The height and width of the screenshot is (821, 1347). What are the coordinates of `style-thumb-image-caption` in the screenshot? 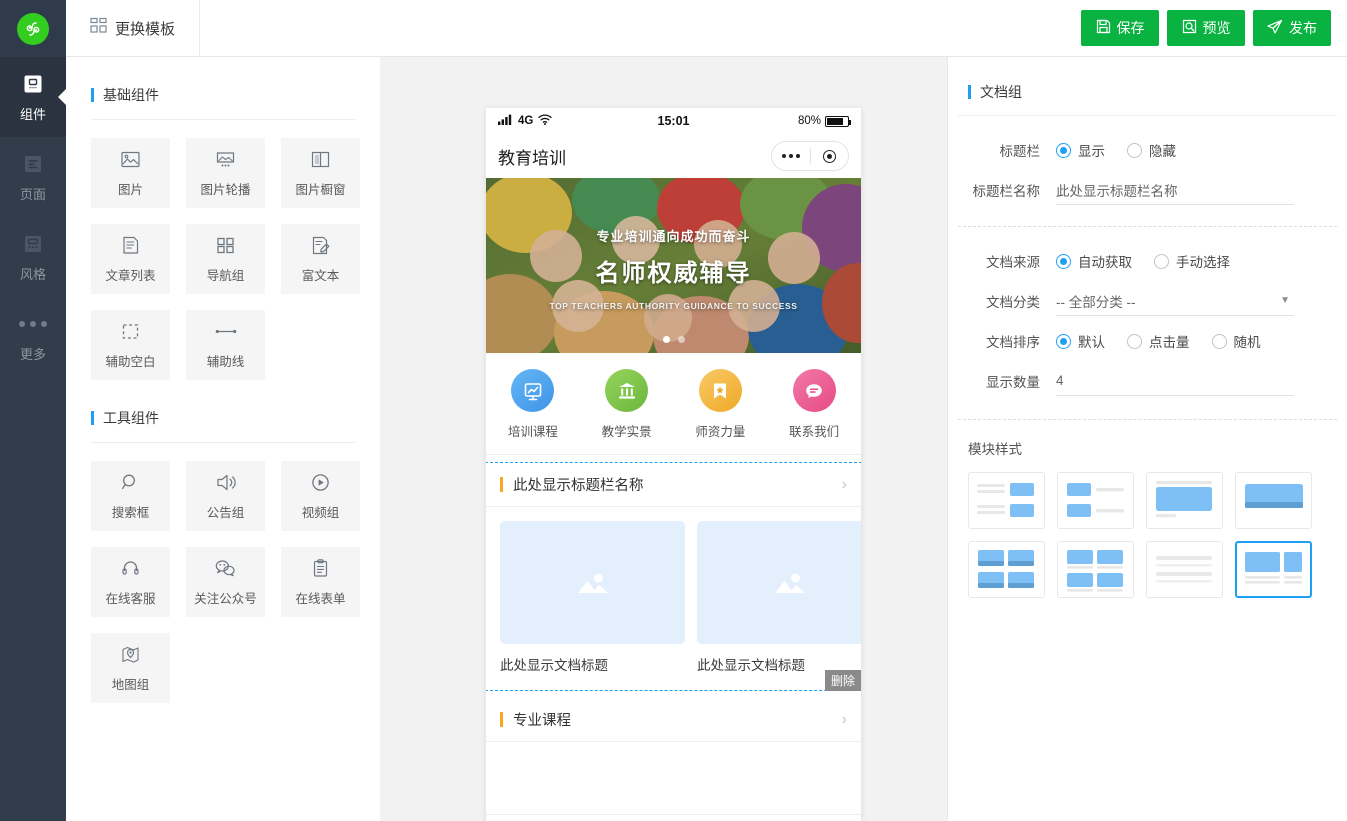 It's located at (1273, 500).